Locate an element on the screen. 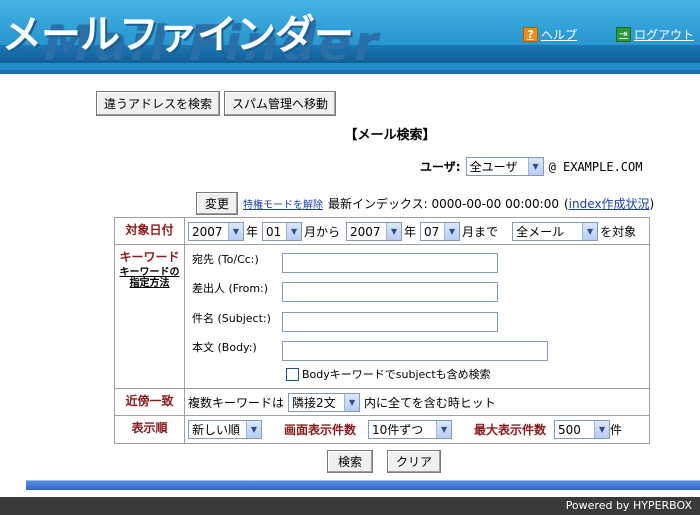  from-suffix: 月から is located at coordinates (322, 232).